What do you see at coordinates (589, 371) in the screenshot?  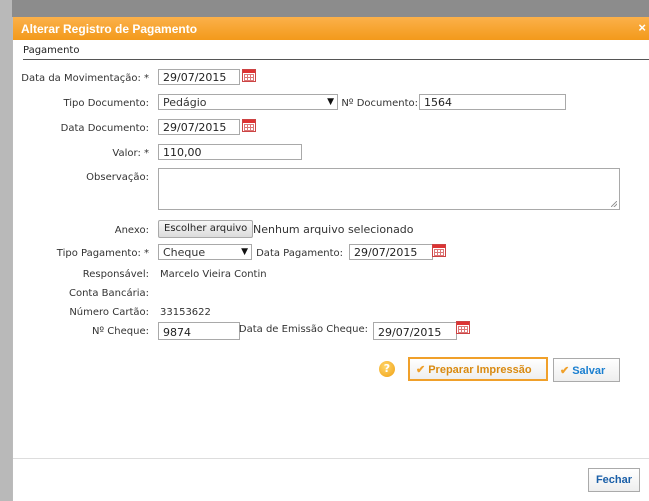 I see `save-label: Salvar` at bounding box center [589, 371].